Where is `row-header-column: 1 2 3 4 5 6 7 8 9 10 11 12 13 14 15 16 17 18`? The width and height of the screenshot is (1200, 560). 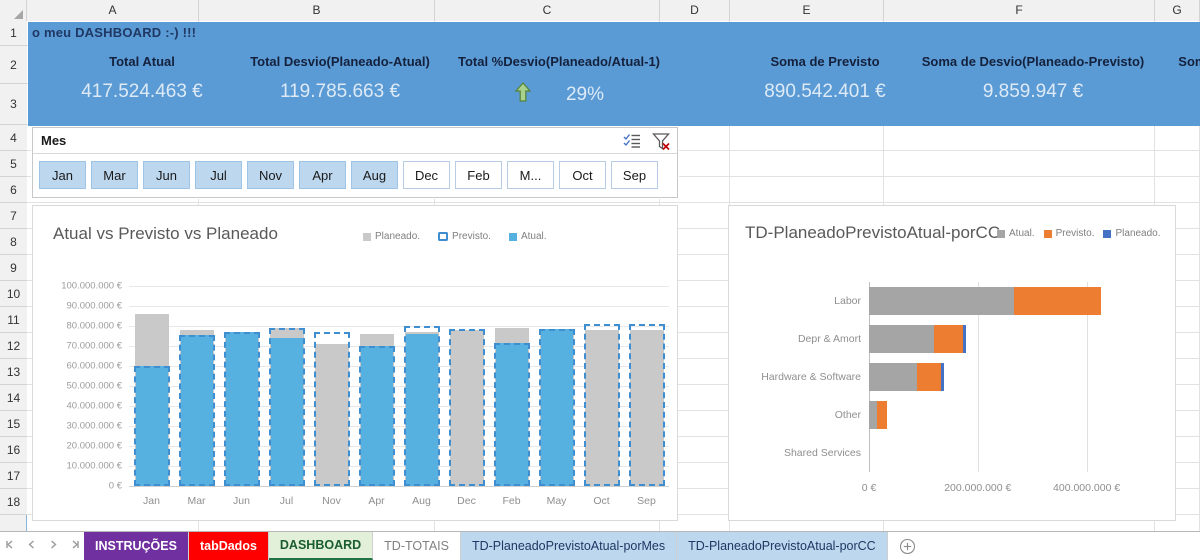
row-header-column: 1 2 3 4 5 6 7 8 9 10 11 12 13 14 15 16 17 18 is located at coordinates (13, 276).